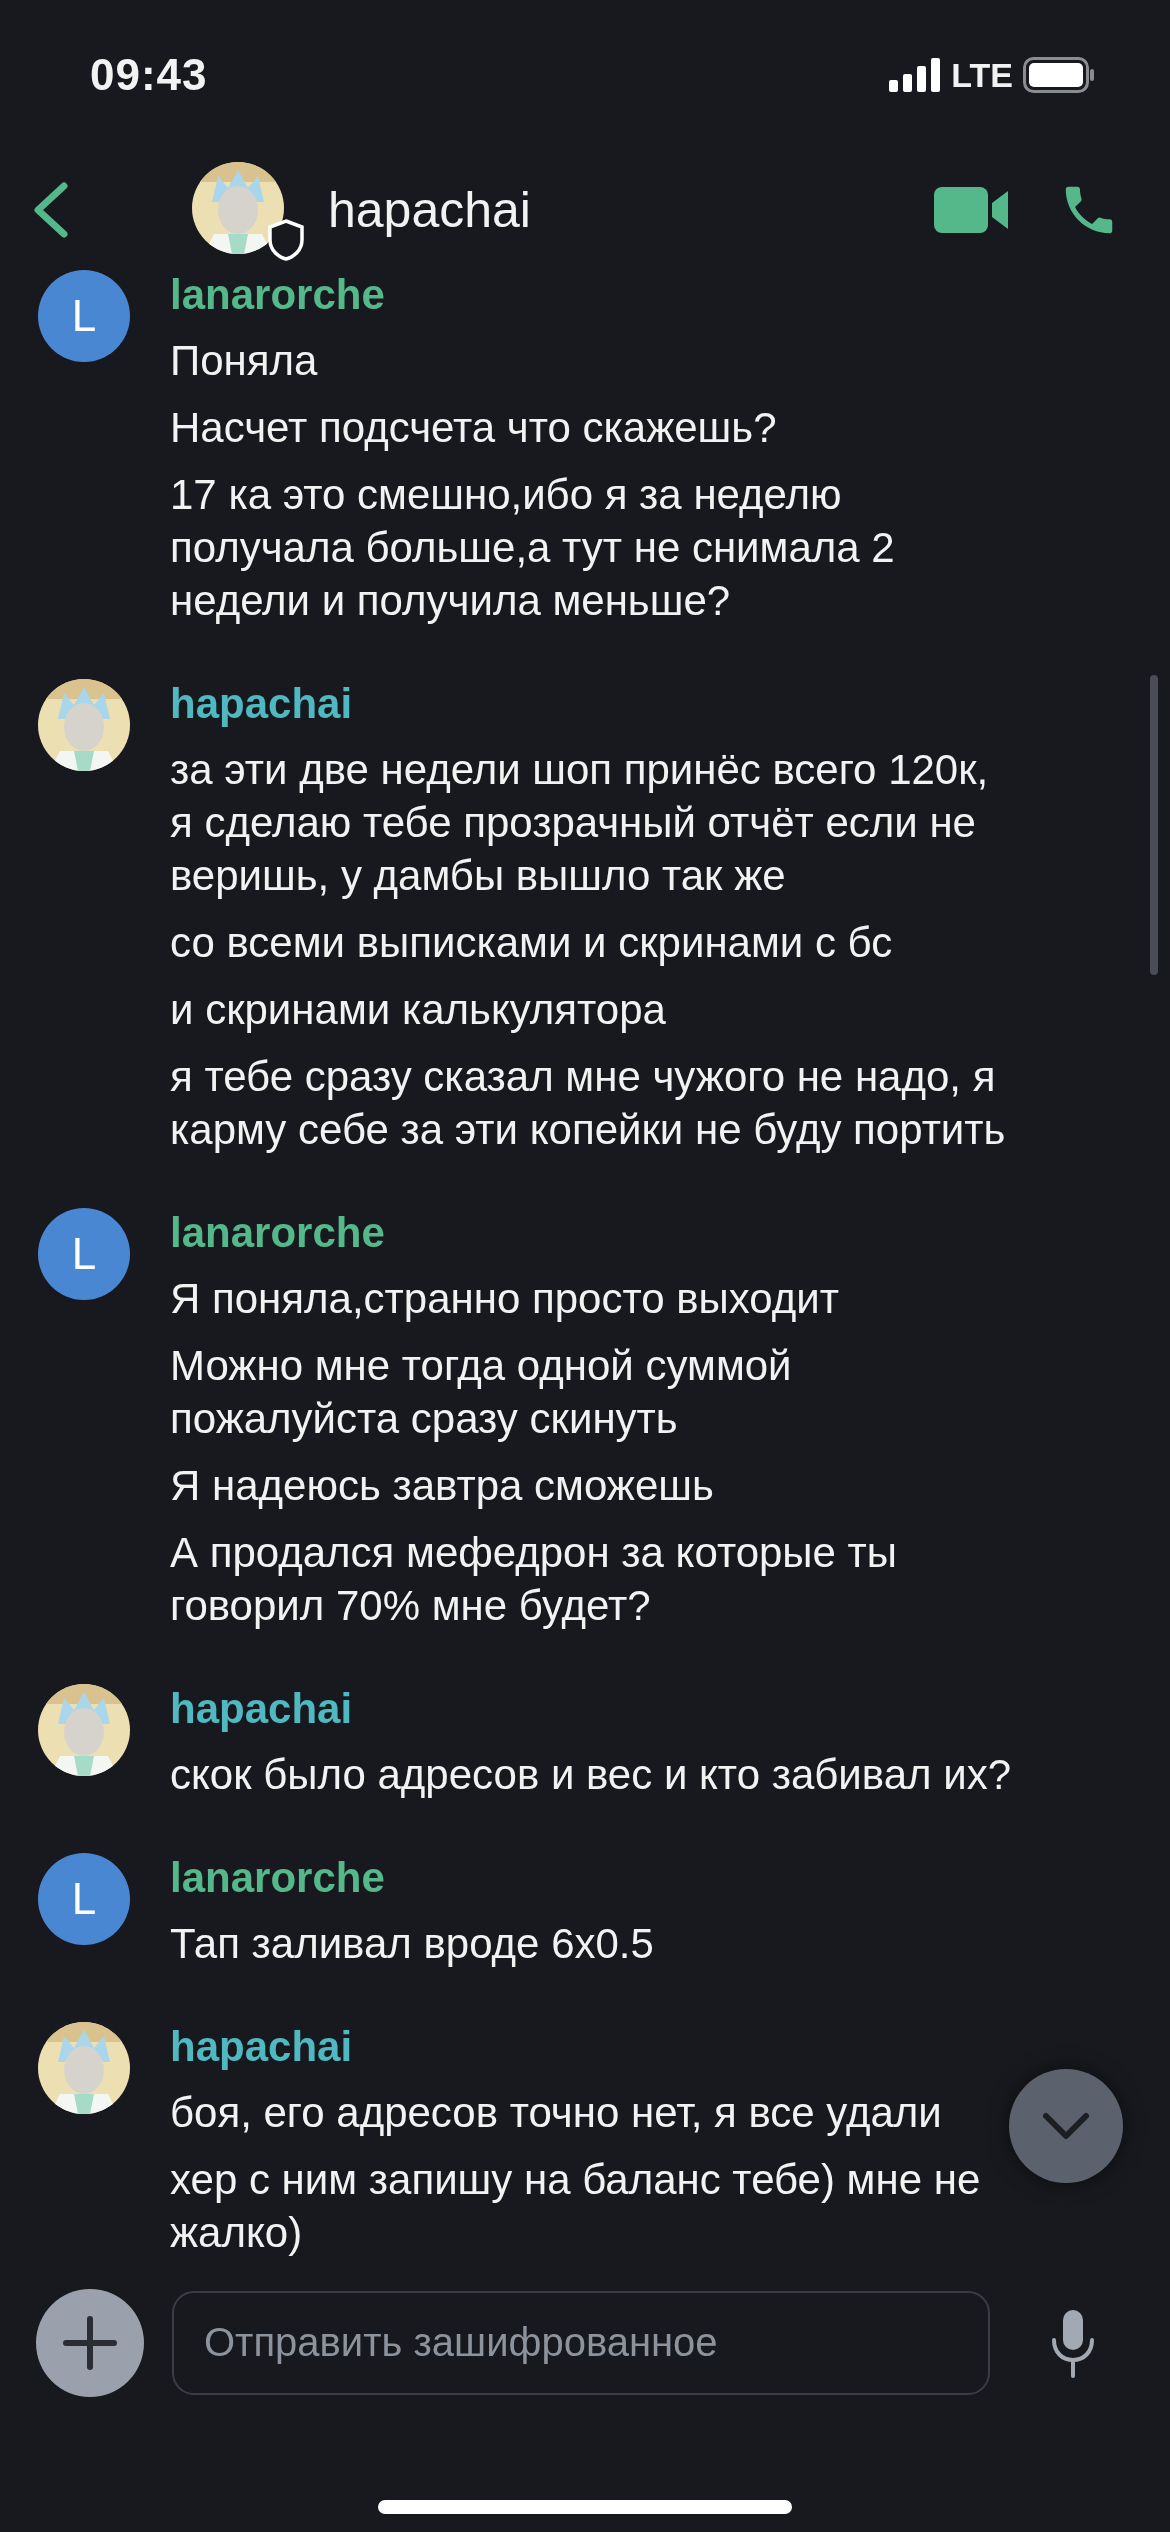 This screenshot has height=2532, width=1170. Describe the element at coordinates (1059, 75) in the screenshot. I see `battery-icon` at that location.